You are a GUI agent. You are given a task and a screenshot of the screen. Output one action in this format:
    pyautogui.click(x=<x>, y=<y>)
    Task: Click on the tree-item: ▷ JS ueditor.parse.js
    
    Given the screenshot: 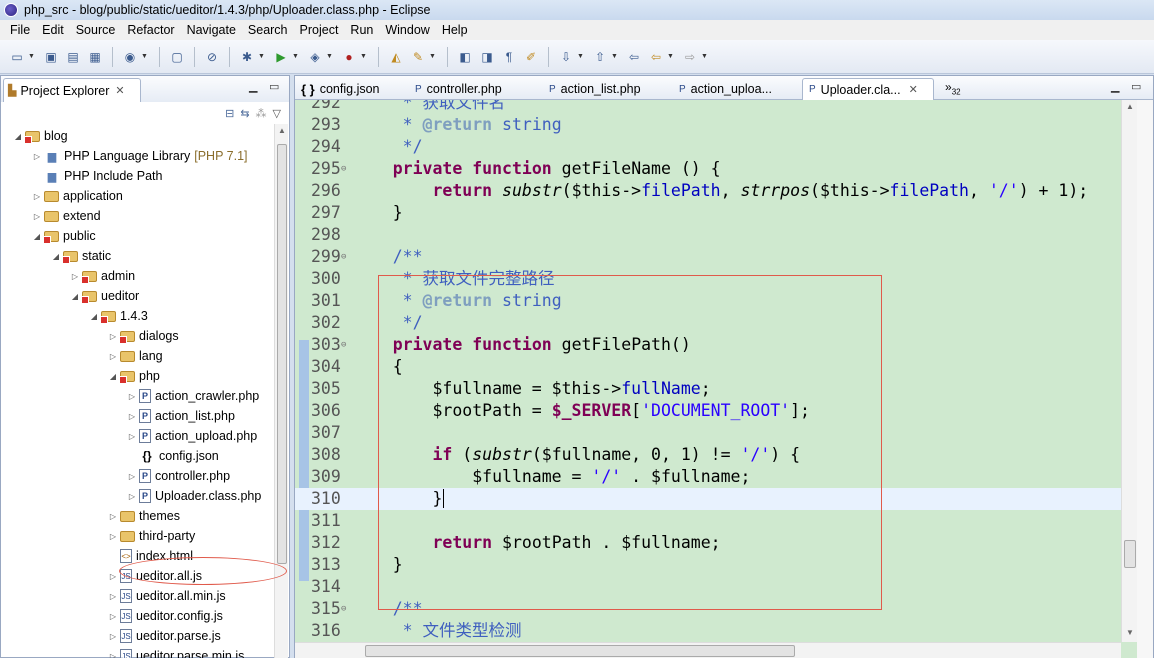 What is the action you would take?
    pyautogui.click(x=137, y=636)
    